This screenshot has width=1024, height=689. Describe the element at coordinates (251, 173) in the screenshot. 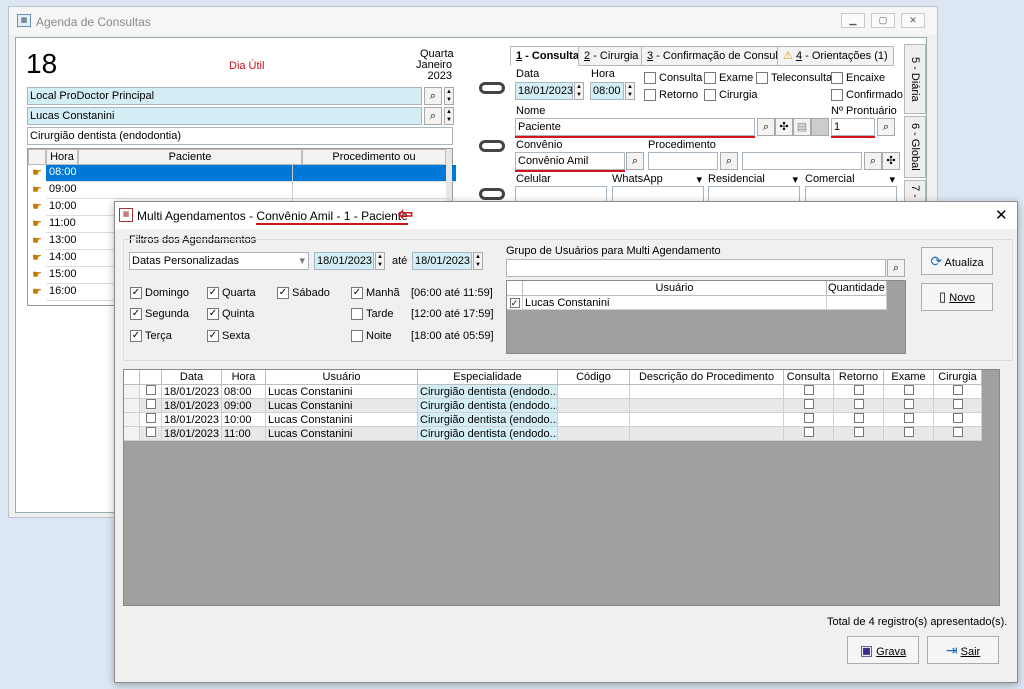

I see `schedule-row: 08:00` at that location.